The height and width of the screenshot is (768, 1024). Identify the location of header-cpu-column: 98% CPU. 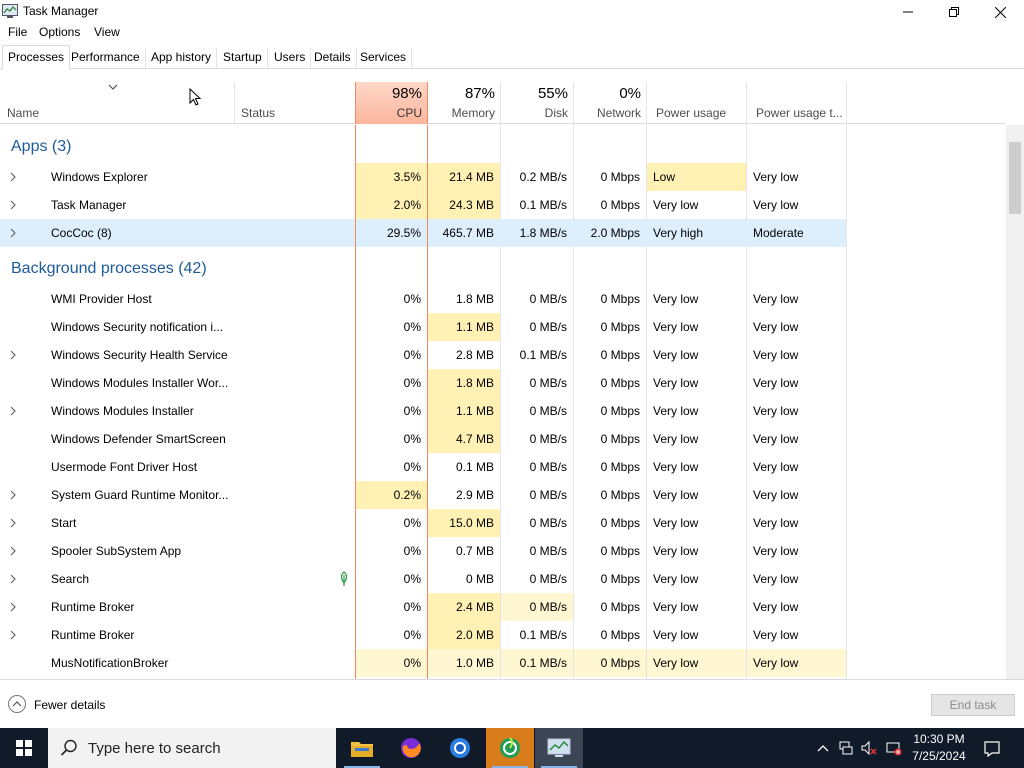
(391, 103).